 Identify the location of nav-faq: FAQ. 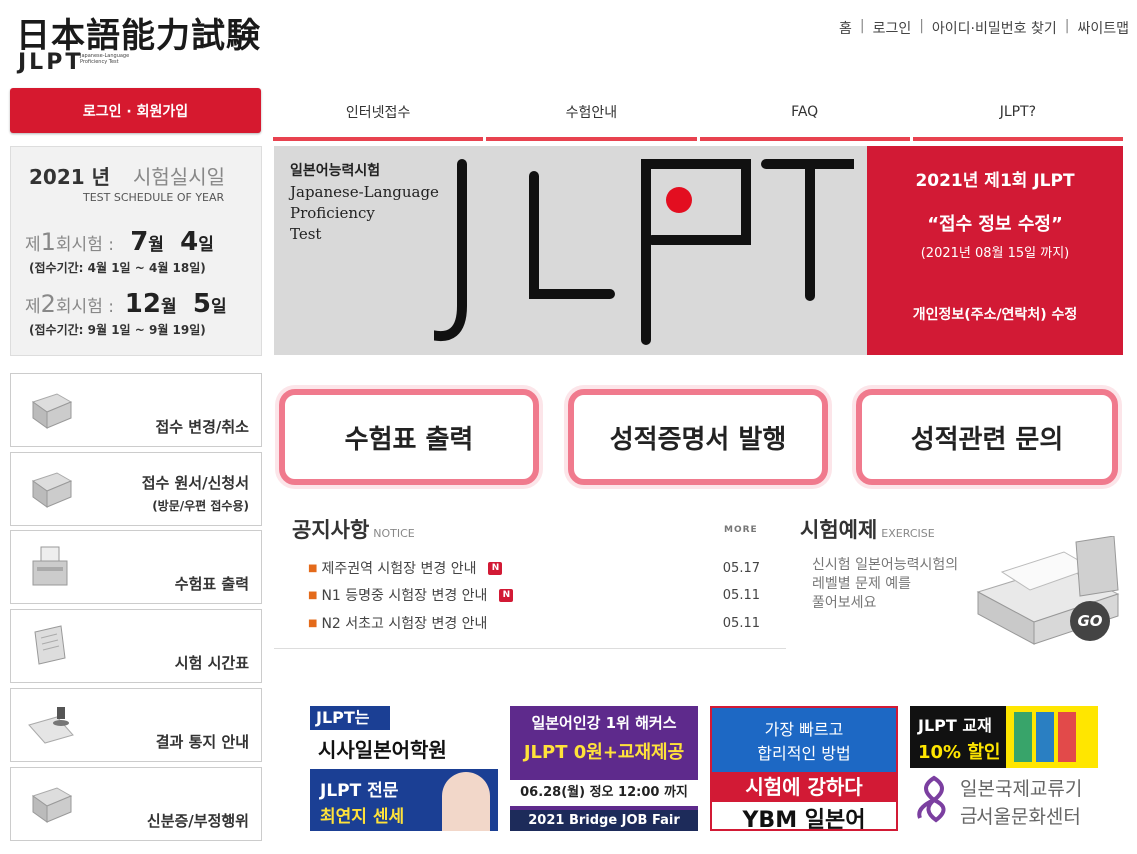
(804, 113).